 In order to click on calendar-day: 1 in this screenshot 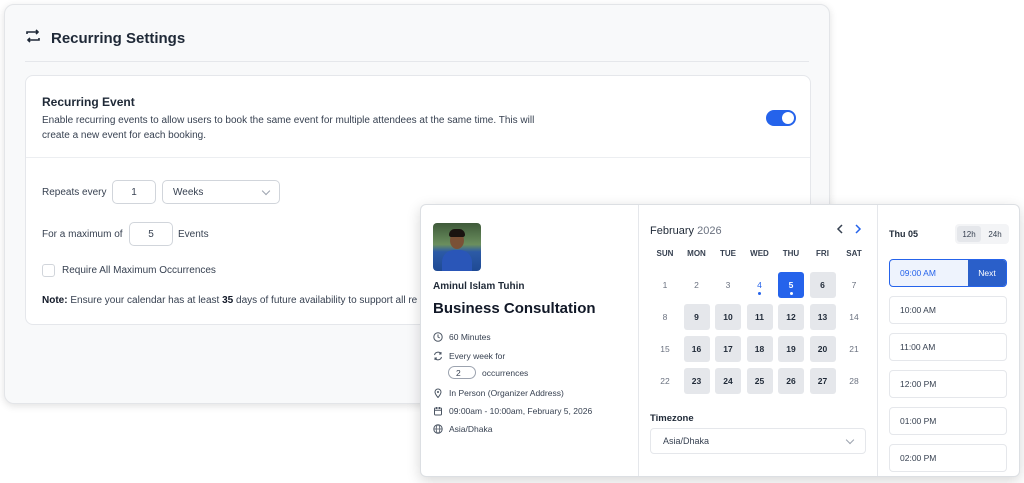, I will do `click(665, 285)`.